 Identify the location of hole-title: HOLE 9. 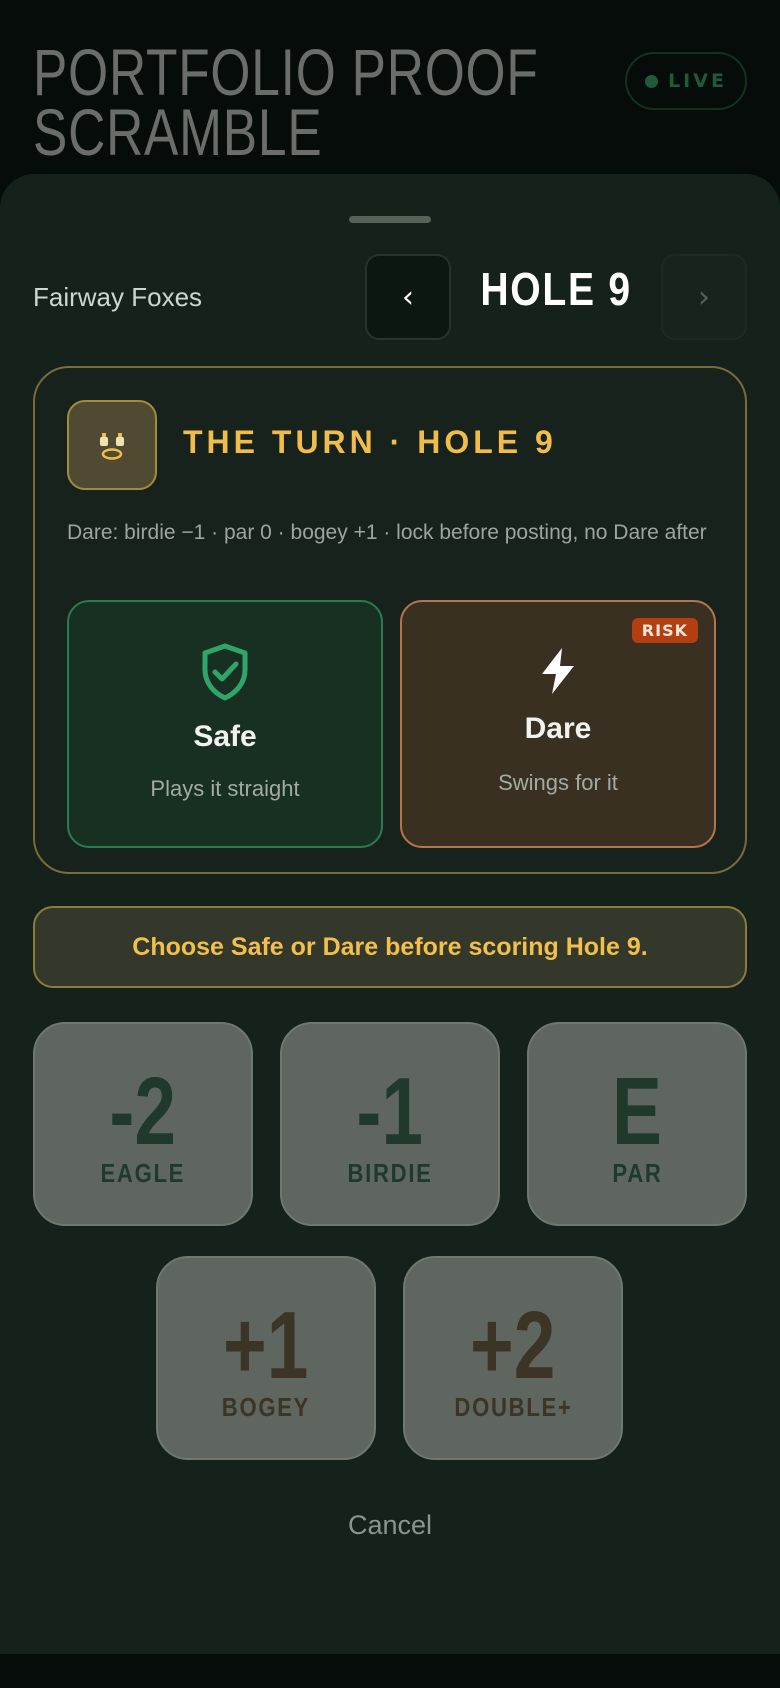
(556, 289).